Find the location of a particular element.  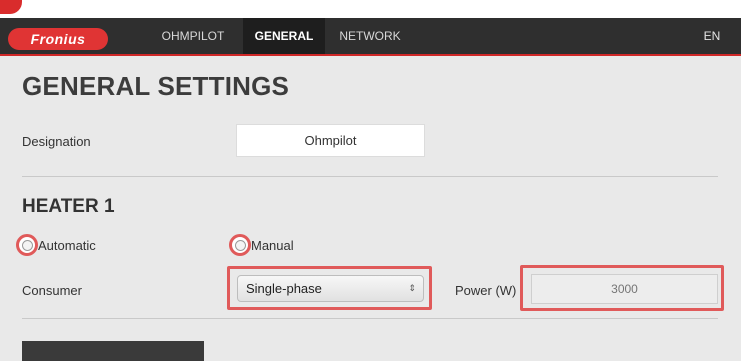

manual-radio: Manual is located at coordinates (261, 245).